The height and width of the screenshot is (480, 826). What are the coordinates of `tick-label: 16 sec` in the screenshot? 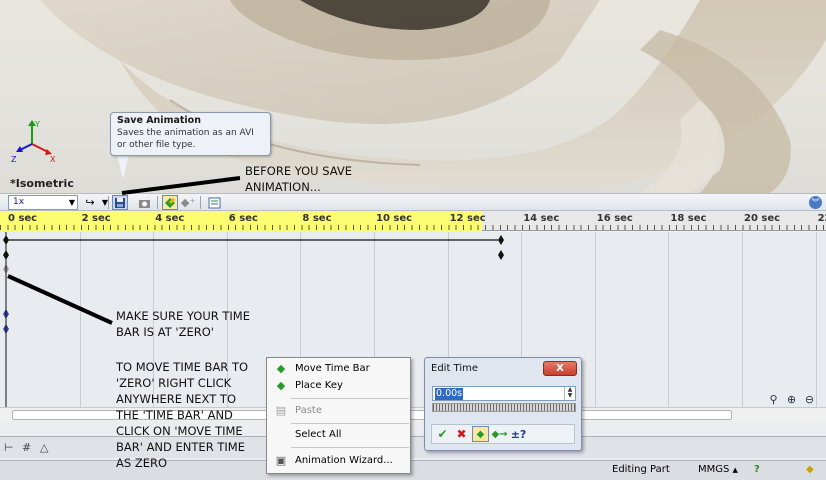 It's located at (614, 218).